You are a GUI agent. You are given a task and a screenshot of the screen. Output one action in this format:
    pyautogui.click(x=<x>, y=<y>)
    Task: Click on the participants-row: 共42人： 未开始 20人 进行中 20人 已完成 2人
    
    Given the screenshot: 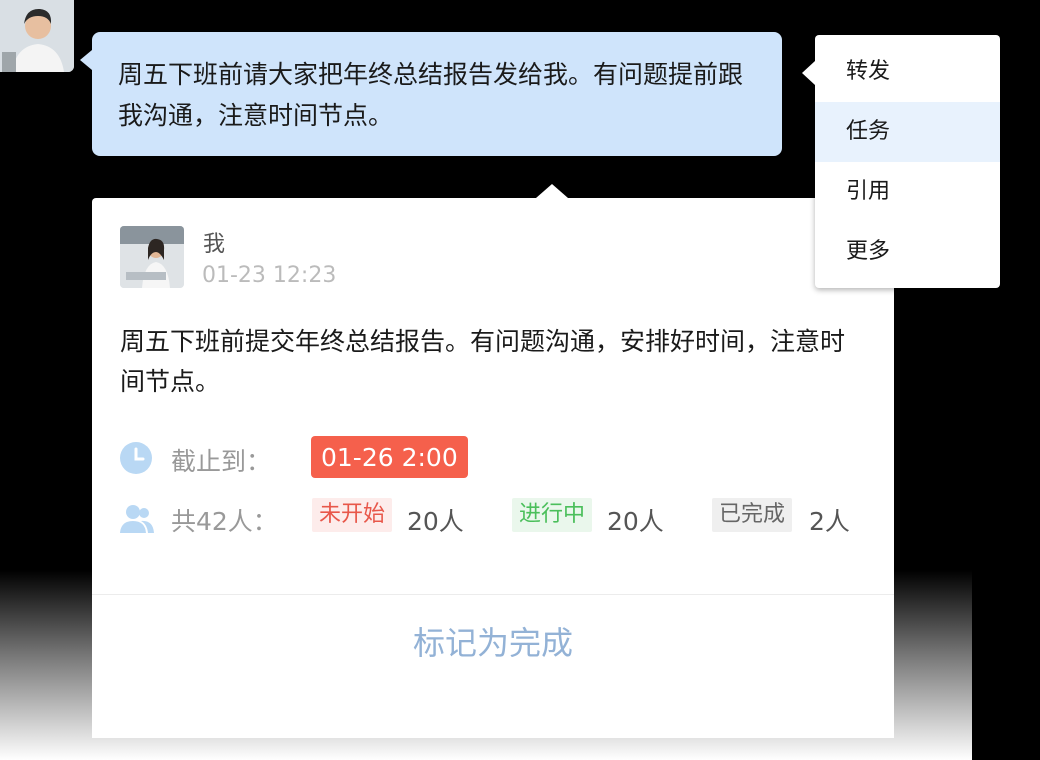 What is the action you would take?
    pyautogui.click(x=500, y=518)
    